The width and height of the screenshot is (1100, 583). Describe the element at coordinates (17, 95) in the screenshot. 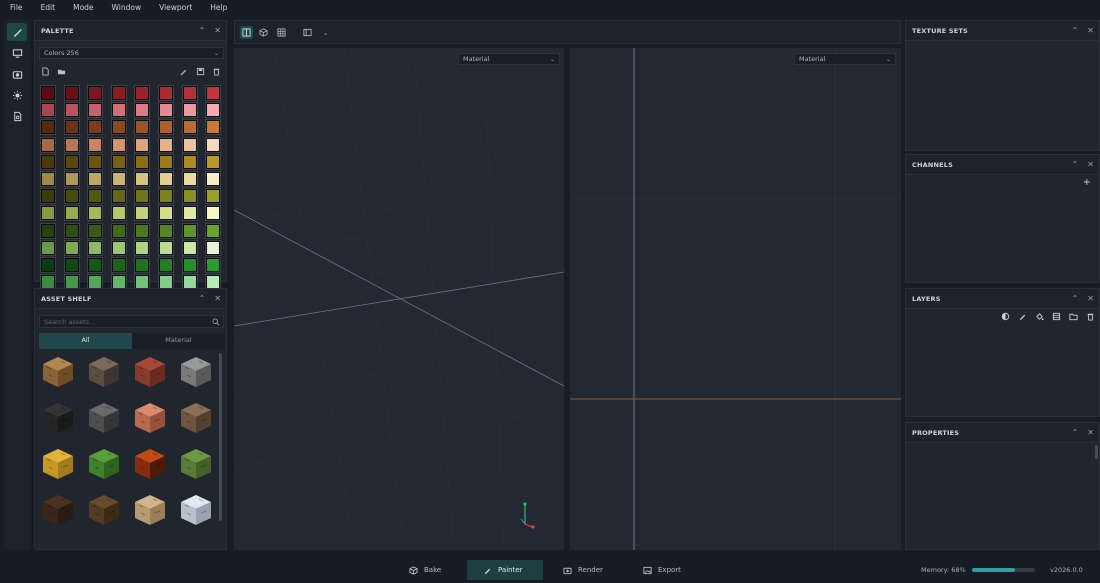

I see `light-tool-button` at that location.